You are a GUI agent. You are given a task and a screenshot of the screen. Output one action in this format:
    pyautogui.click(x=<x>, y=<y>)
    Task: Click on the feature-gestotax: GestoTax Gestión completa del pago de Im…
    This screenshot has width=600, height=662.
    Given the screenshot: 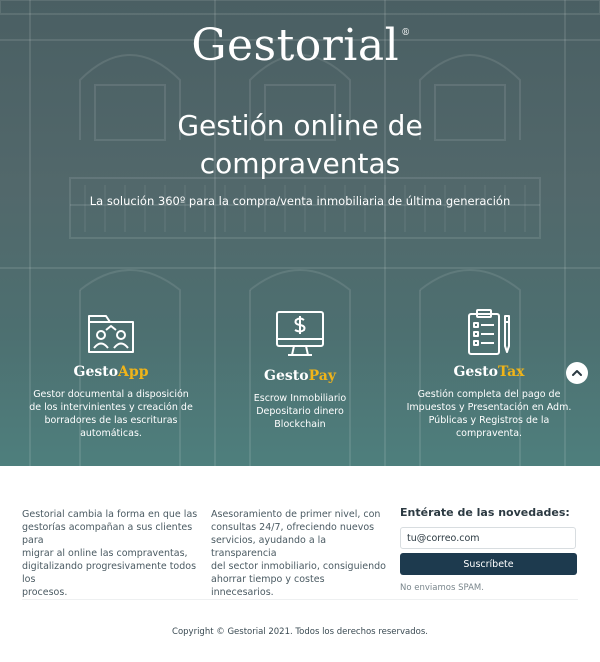 What is the action you would take?
    pyautogui.click(x=489, y=374)
    